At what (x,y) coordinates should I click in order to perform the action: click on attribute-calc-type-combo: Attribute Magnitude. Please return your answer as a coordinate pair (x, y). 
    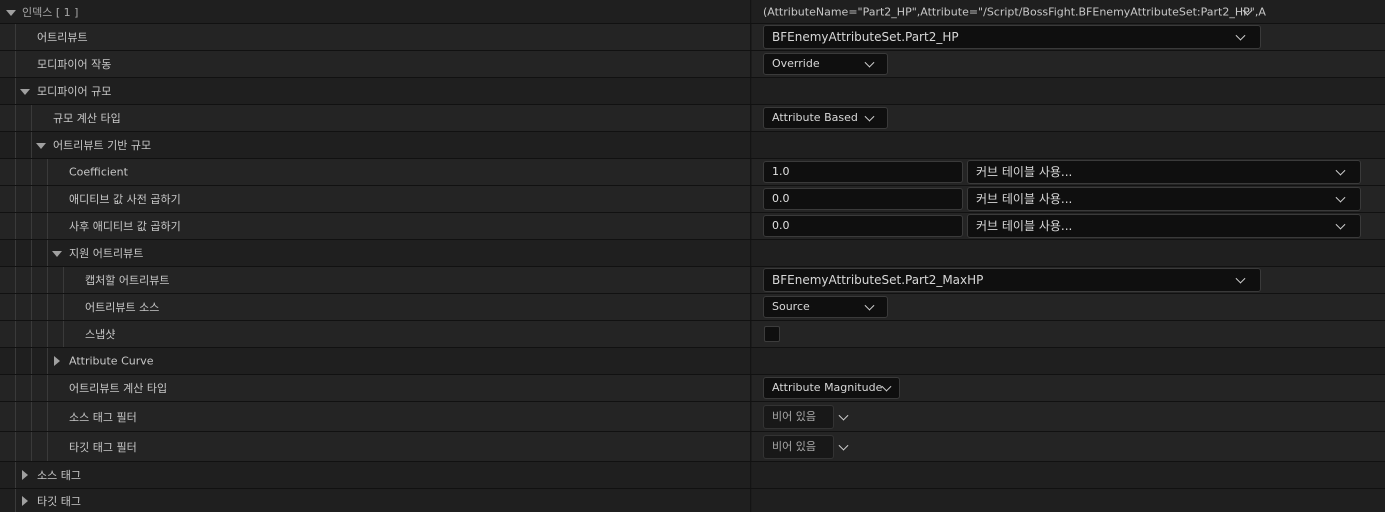
    Looking at the image, I should click on (831, 388).